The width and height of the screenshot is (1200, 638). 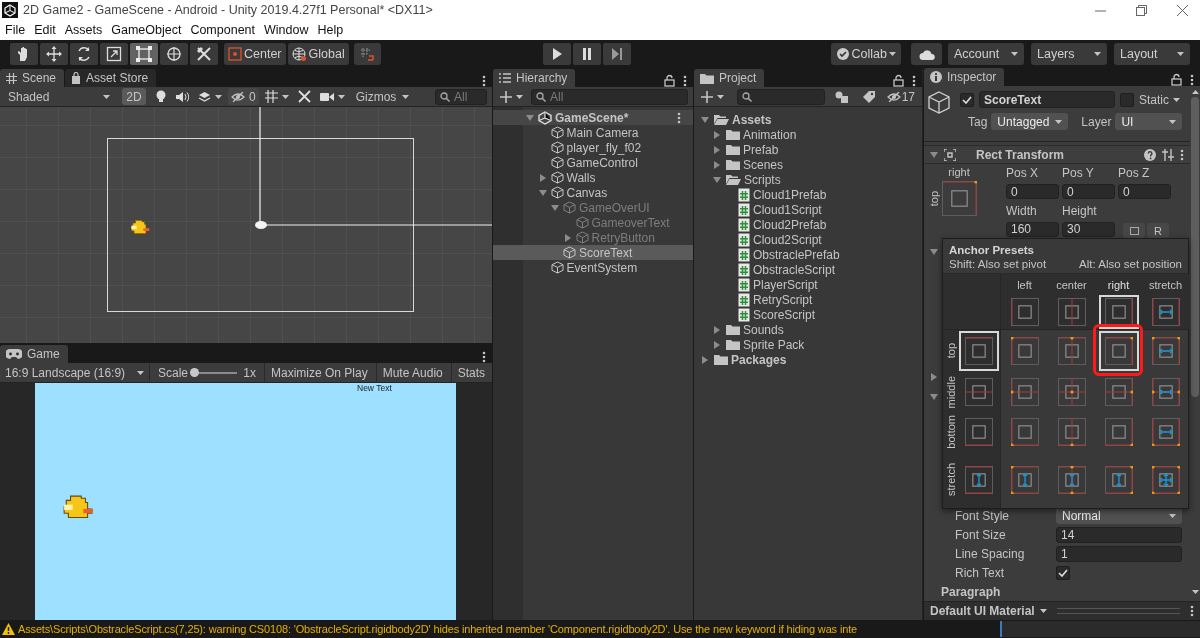 I want to click on hierarchy-item: GameScene*, so click(x=593, y=117).